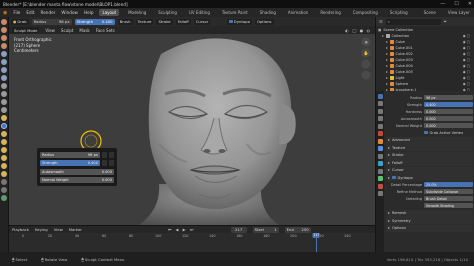  Describe the element at coordinates (70, 163) in the screenshot. I see `popup-strength-field: Strength 0.400` at that location.